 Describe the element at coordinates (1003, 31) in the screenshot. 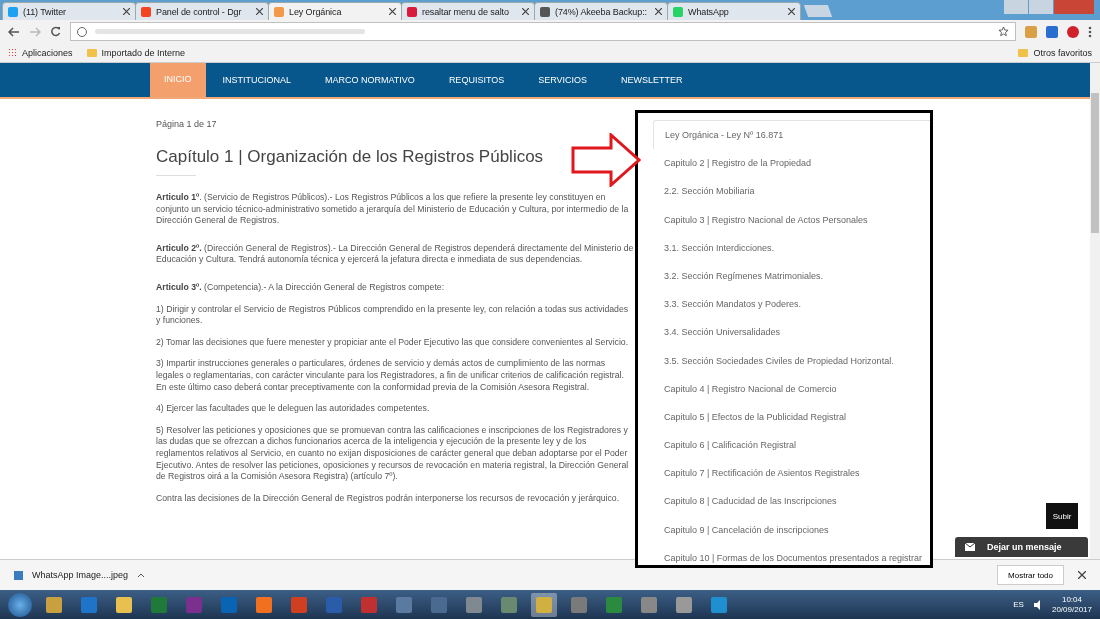

I see `star-icon` at that location.